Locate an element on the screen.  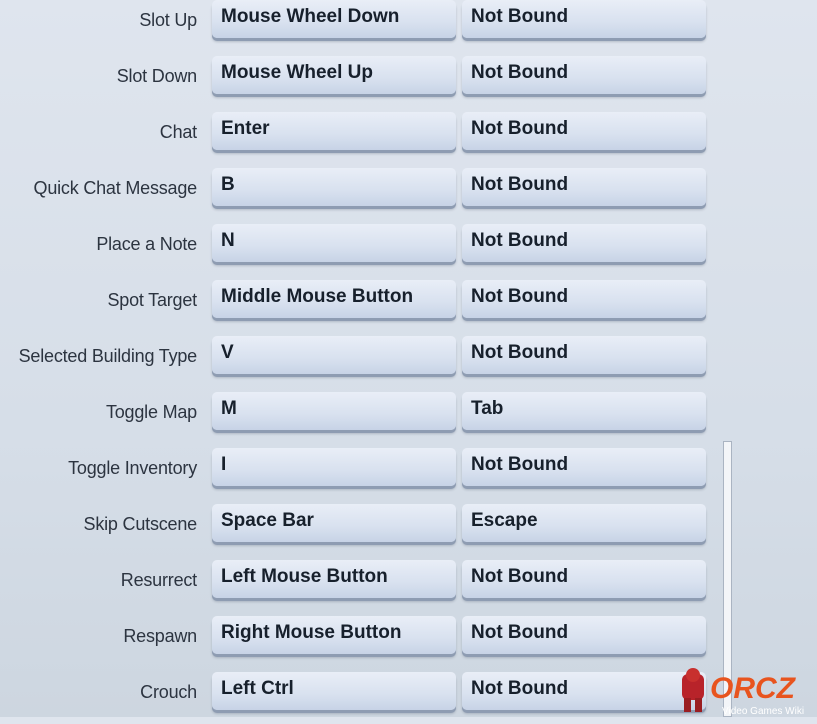
orcz-watermark-logo: ORCZ Video Games Wiki is located at coordinates (743, 692).